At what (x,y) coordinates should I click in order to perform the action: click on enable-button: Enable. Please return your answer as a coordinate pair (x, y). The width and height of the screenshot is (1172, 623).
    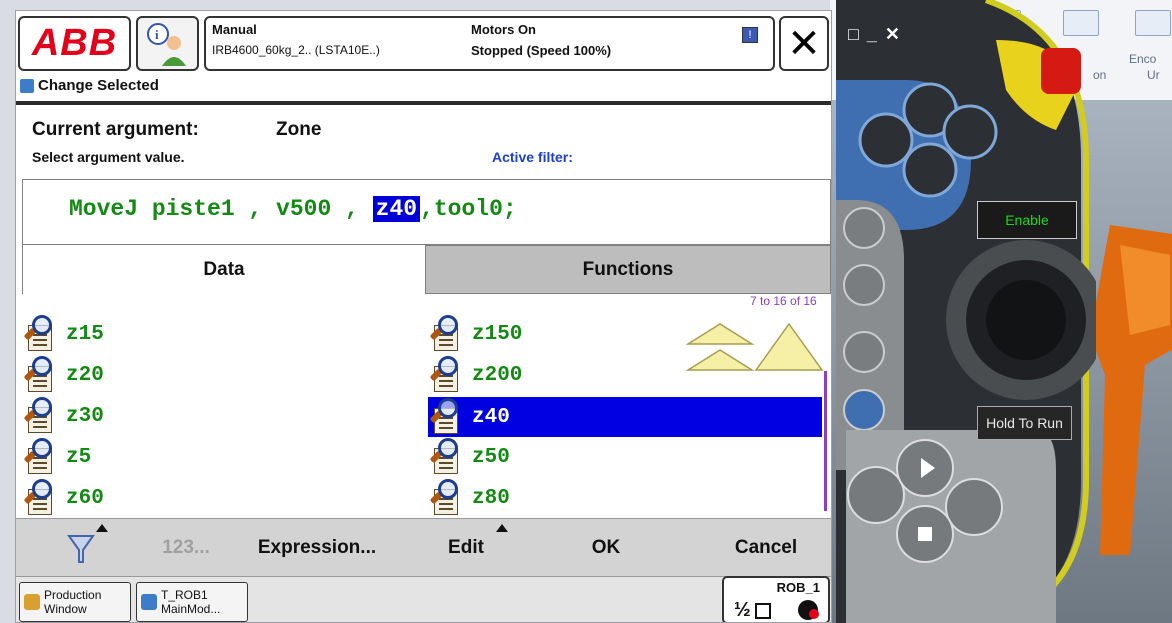
    Looking at the image, I should click on (1027, 220).